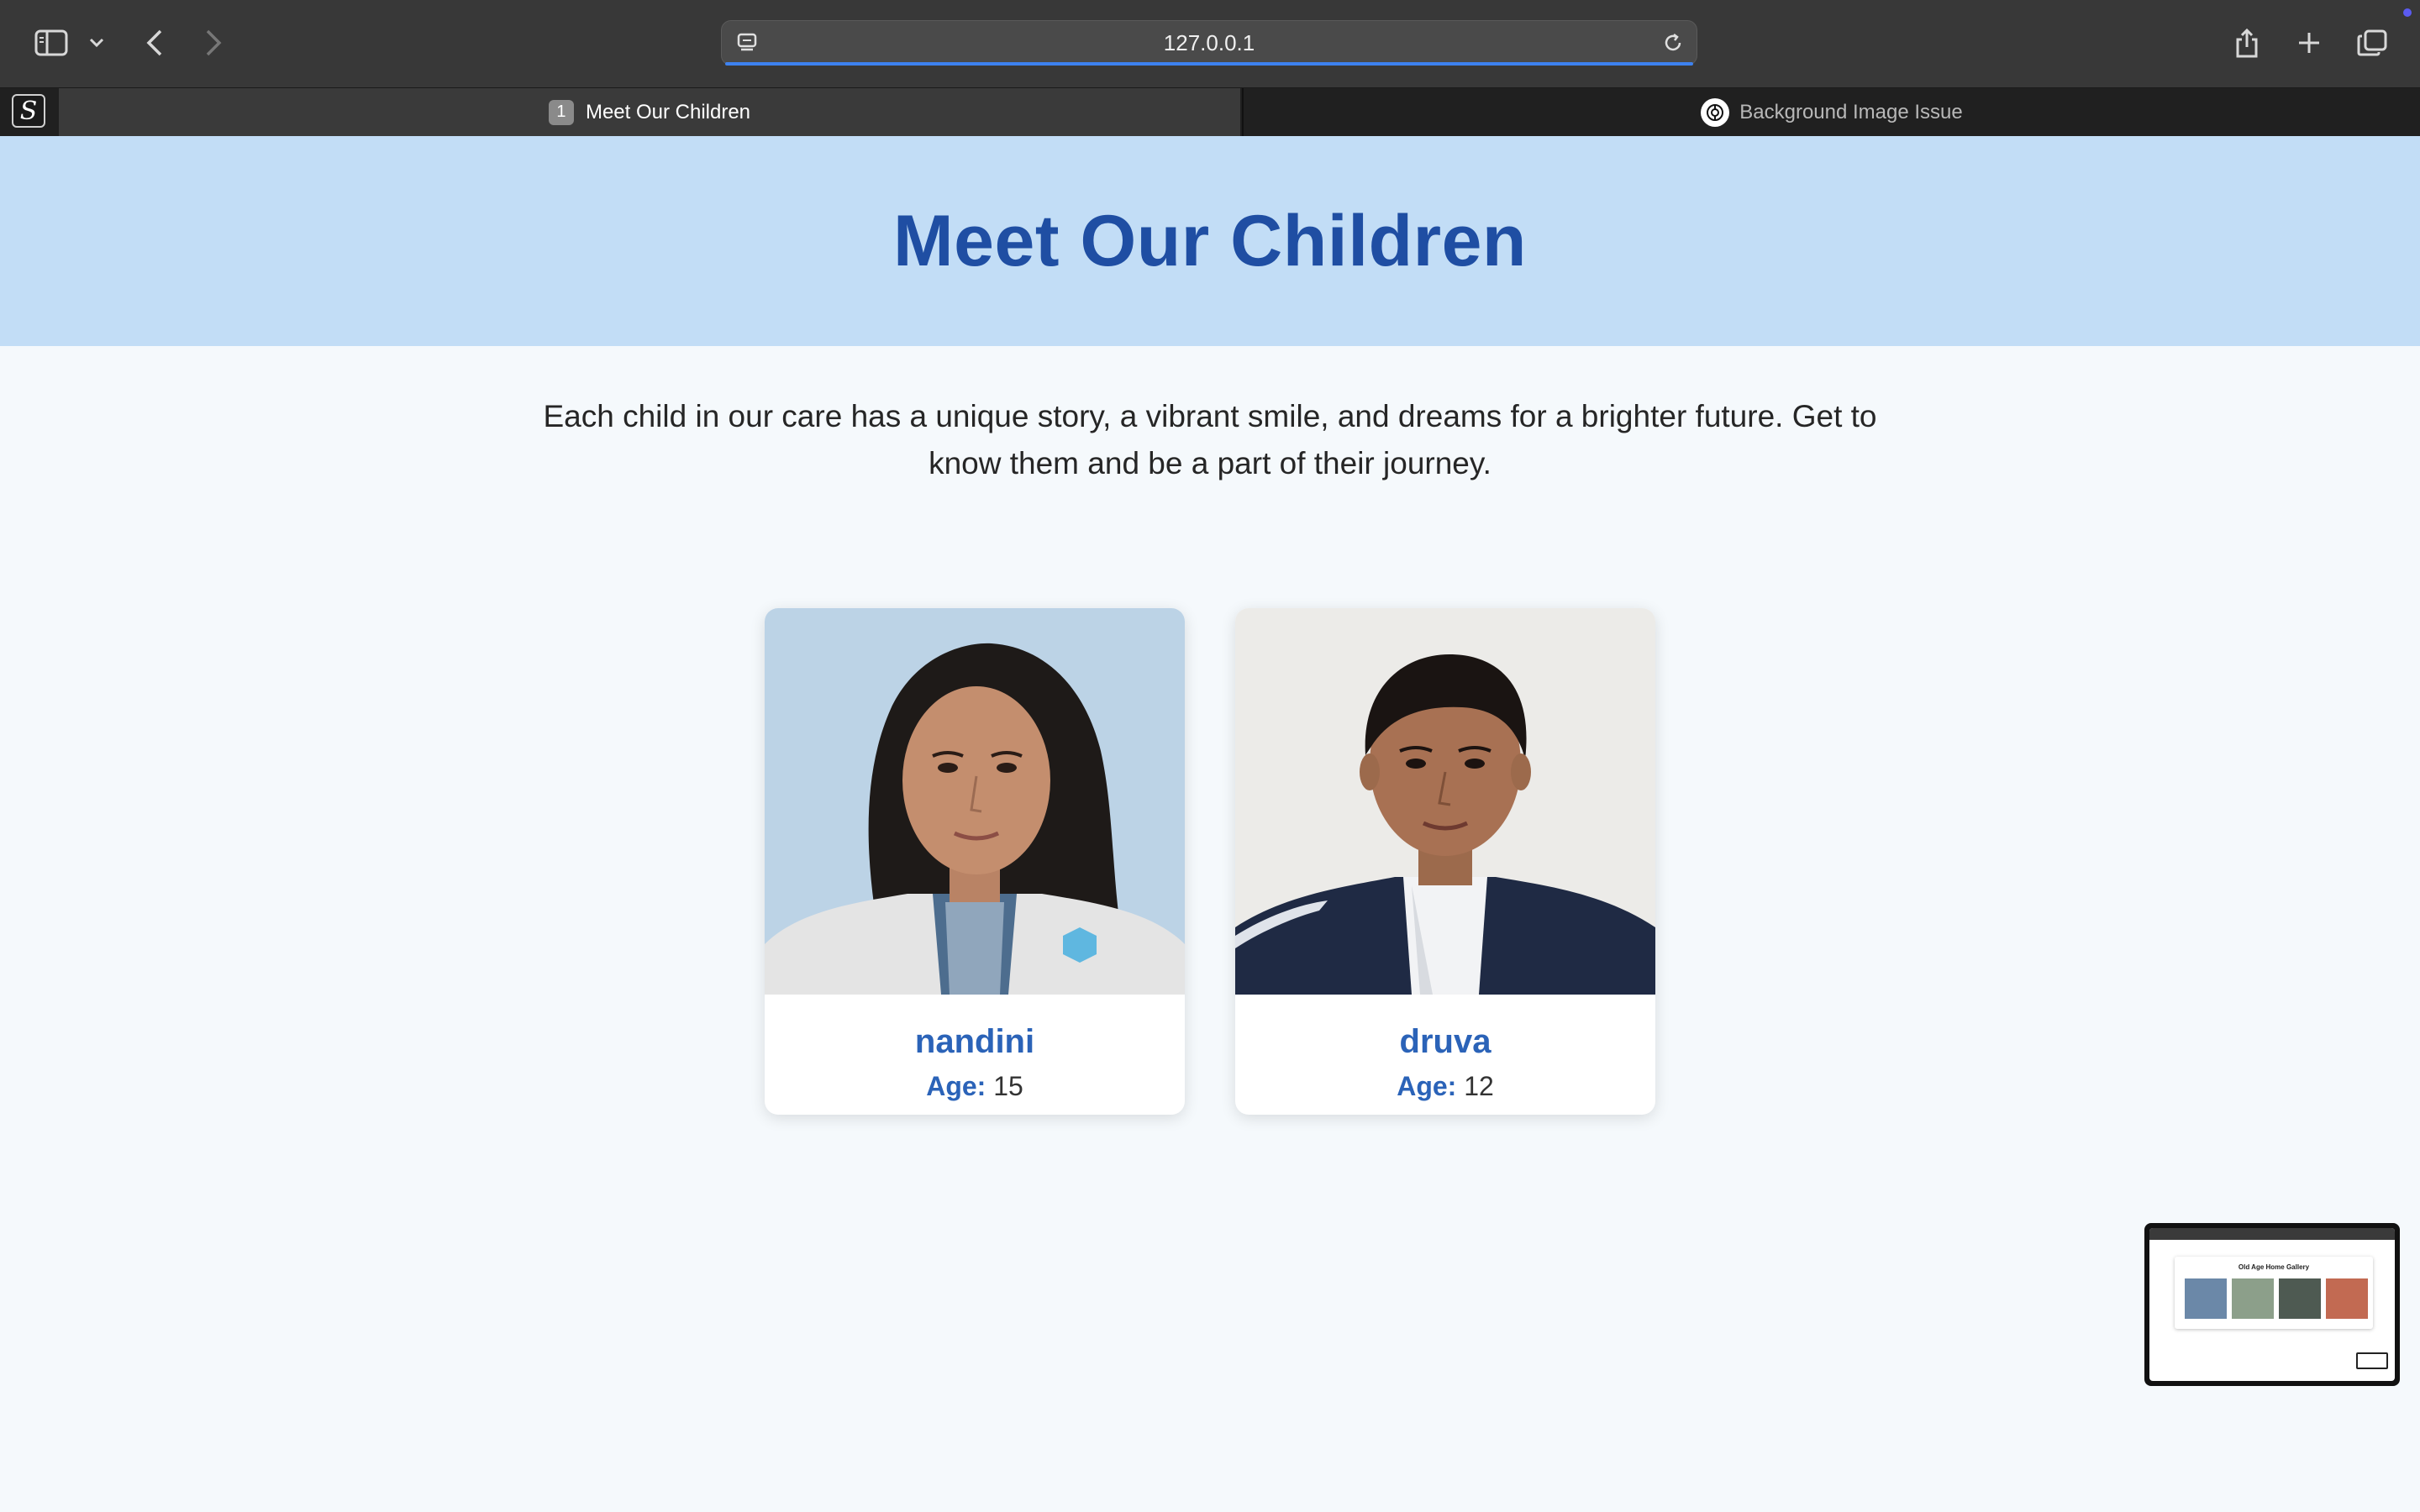 The width and height of the screenshot is (2420, 1512). Describe the element at coordinates (2272, 1234) in the screenshot. I see `thumbnail-toolbar` at that location.